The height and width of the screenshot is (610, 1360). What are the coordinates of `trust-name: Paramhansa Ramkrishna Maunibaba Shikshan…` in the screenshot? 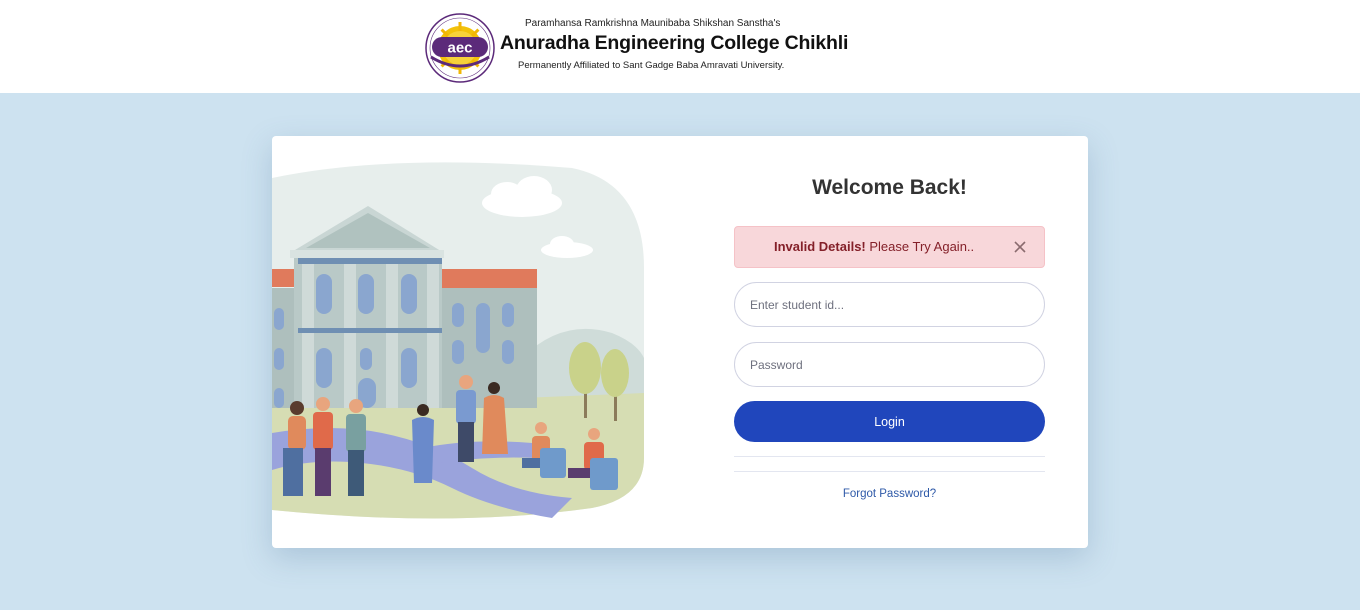 It's located at (653, 23).